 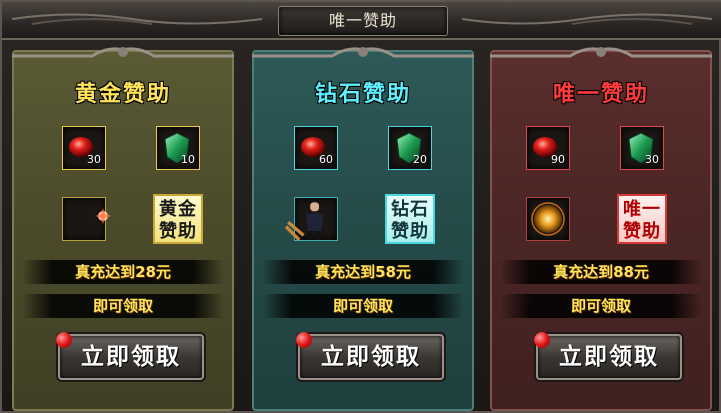 I want to click on tier-title: 钻石赞助, so click(x=362, y=94).